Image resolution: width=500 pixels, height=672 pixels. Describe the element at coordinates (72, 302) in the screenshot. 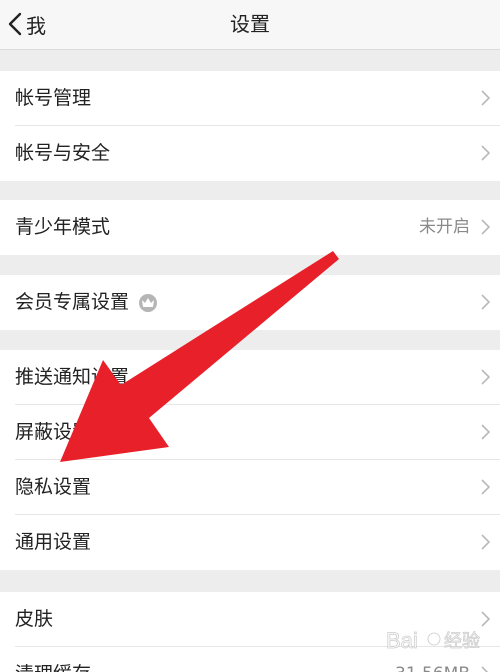

I see `settings-item-label: 会员专属设置` at that location.